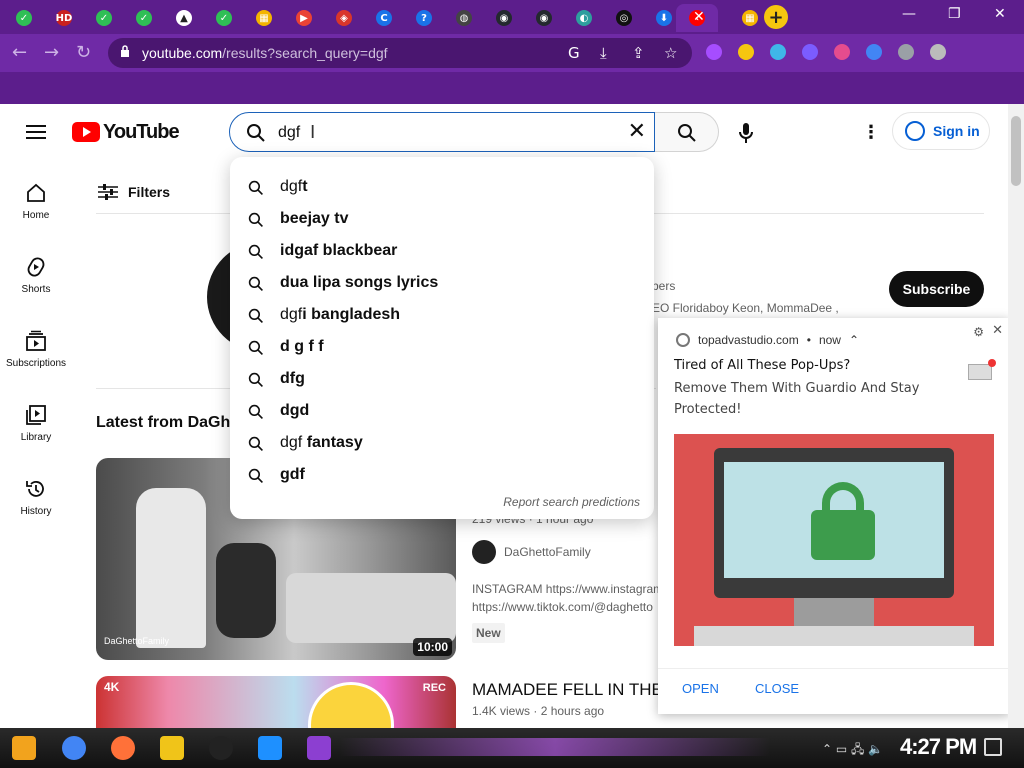  What do you see at coordinates (351, 705) in the screenshot?
I see `shocked-emoji-icon` at bounding box center [351, 705].